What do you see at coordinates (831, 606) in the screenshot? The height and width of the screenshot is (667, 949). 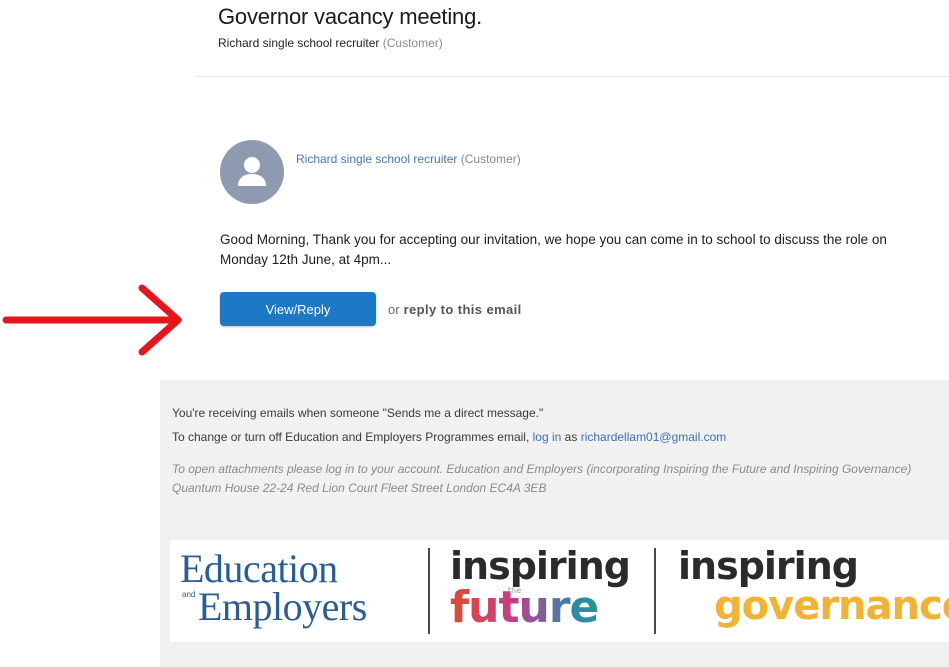 I see `logo-ig-governance: governance` at bounding box center [831, 606].